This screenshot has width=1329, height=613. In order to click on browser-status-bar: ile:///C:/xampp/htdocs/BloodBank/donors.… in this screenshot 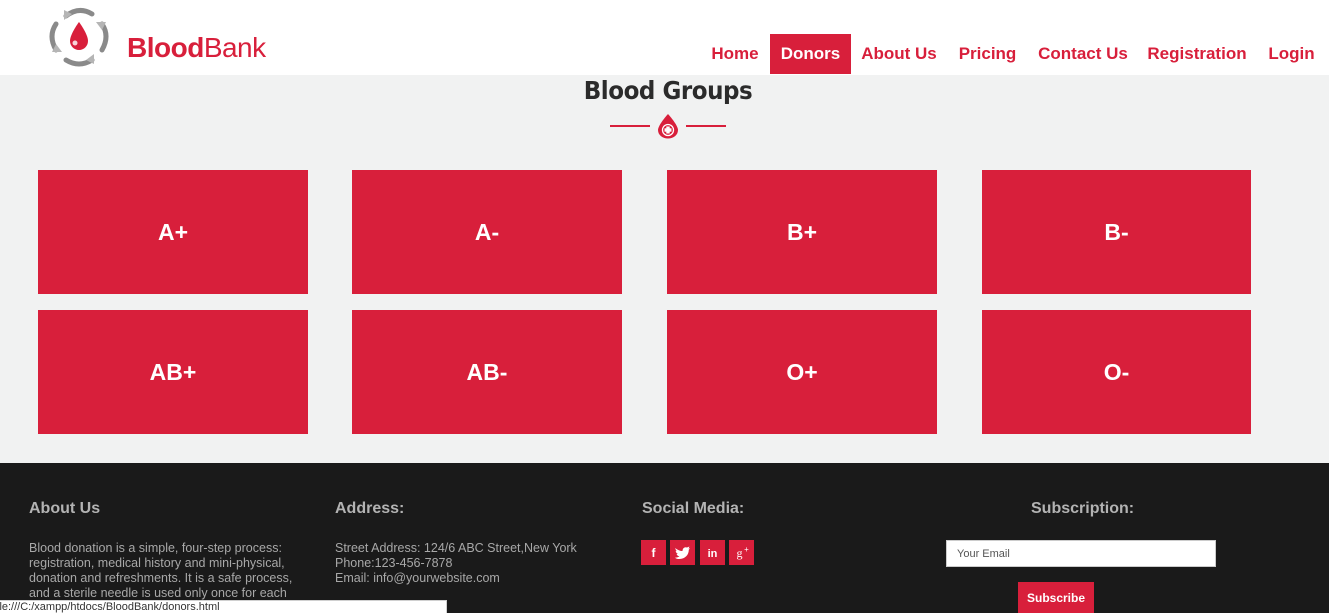, I will do `click(223, 606)`.